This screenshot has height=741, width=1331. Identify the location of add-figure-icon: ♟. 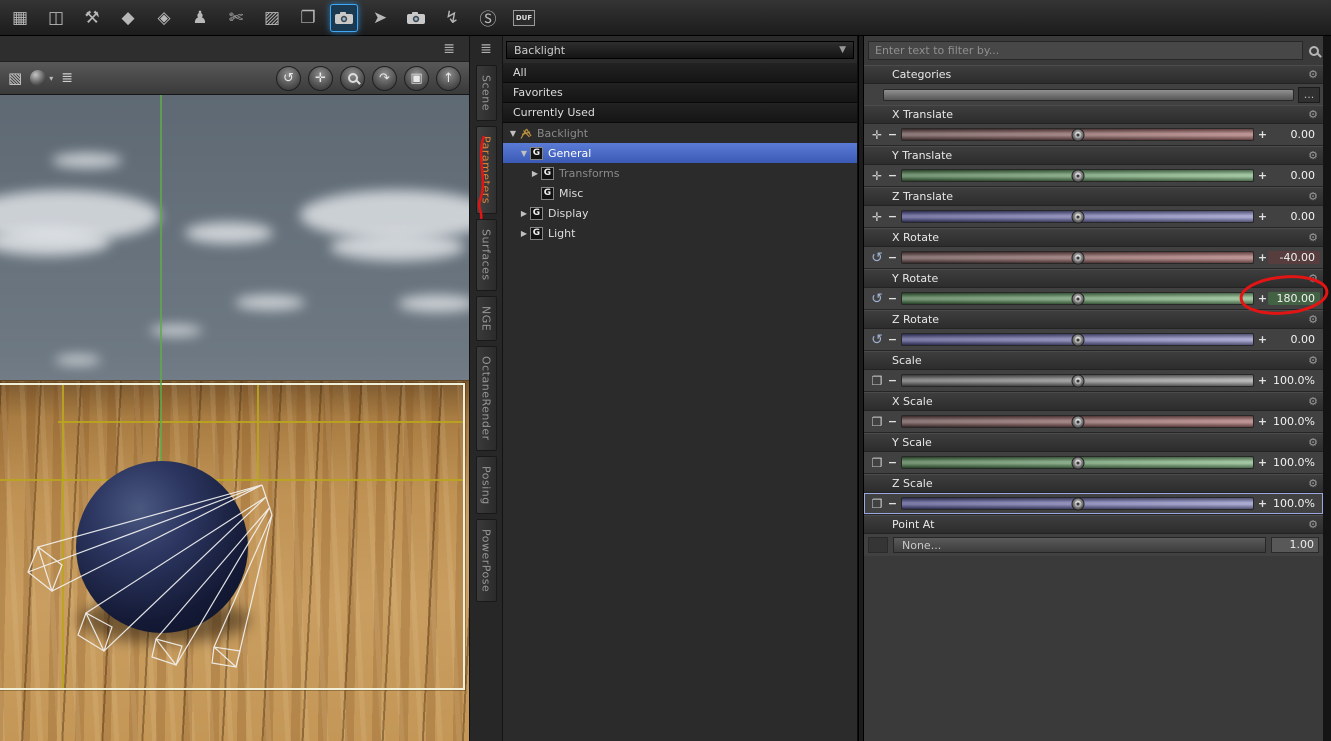
(200, 18).